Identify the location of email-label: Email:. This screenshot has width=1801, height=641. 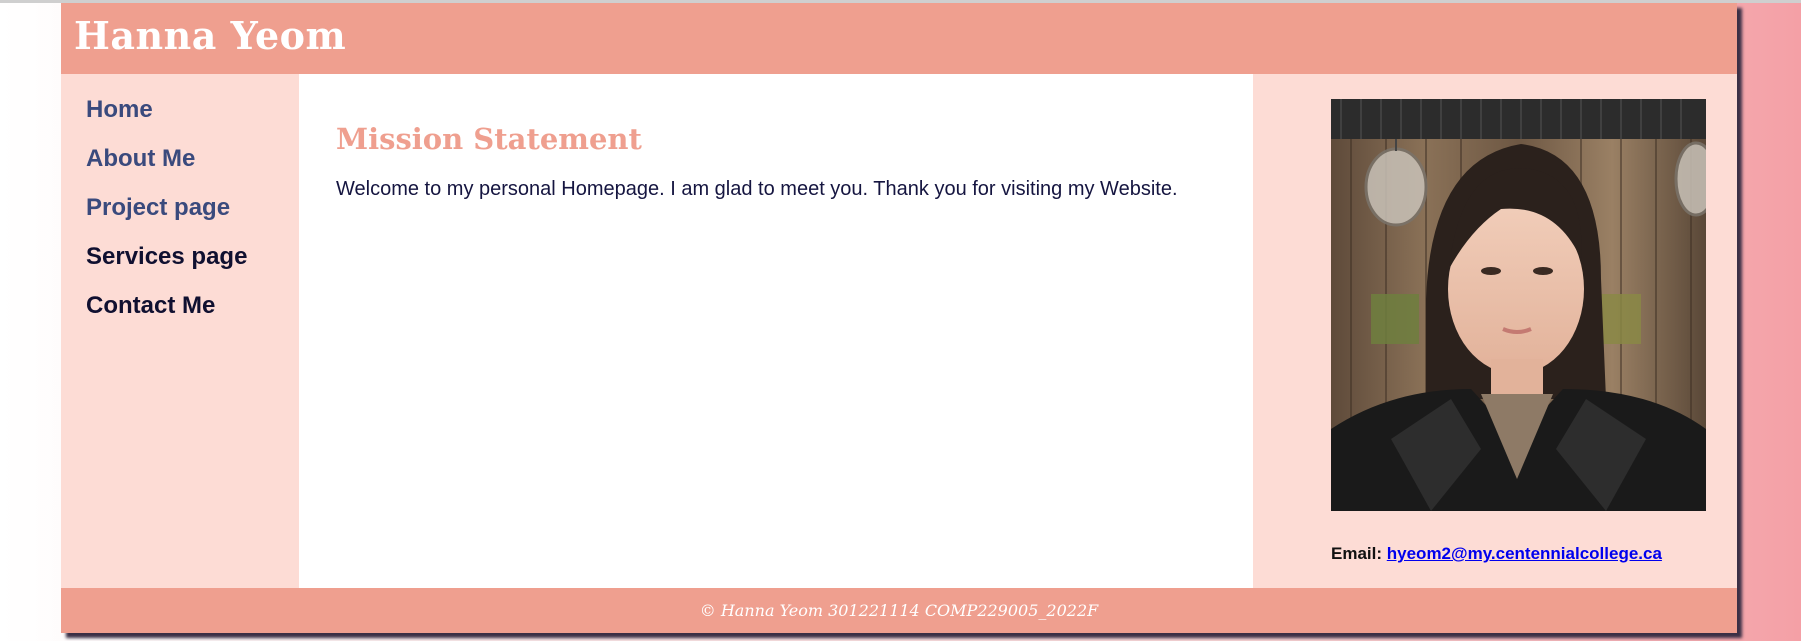
(1357, 553).